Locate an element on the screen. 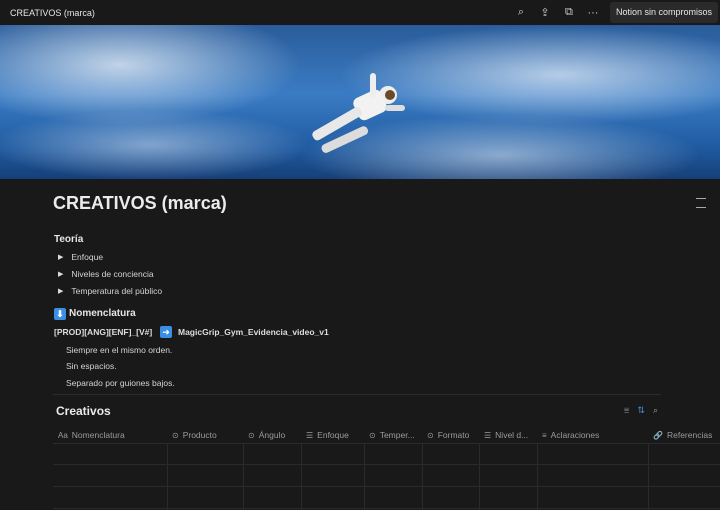  toggle-label: Niveles de conciencia is located at coordinates (112, 274).